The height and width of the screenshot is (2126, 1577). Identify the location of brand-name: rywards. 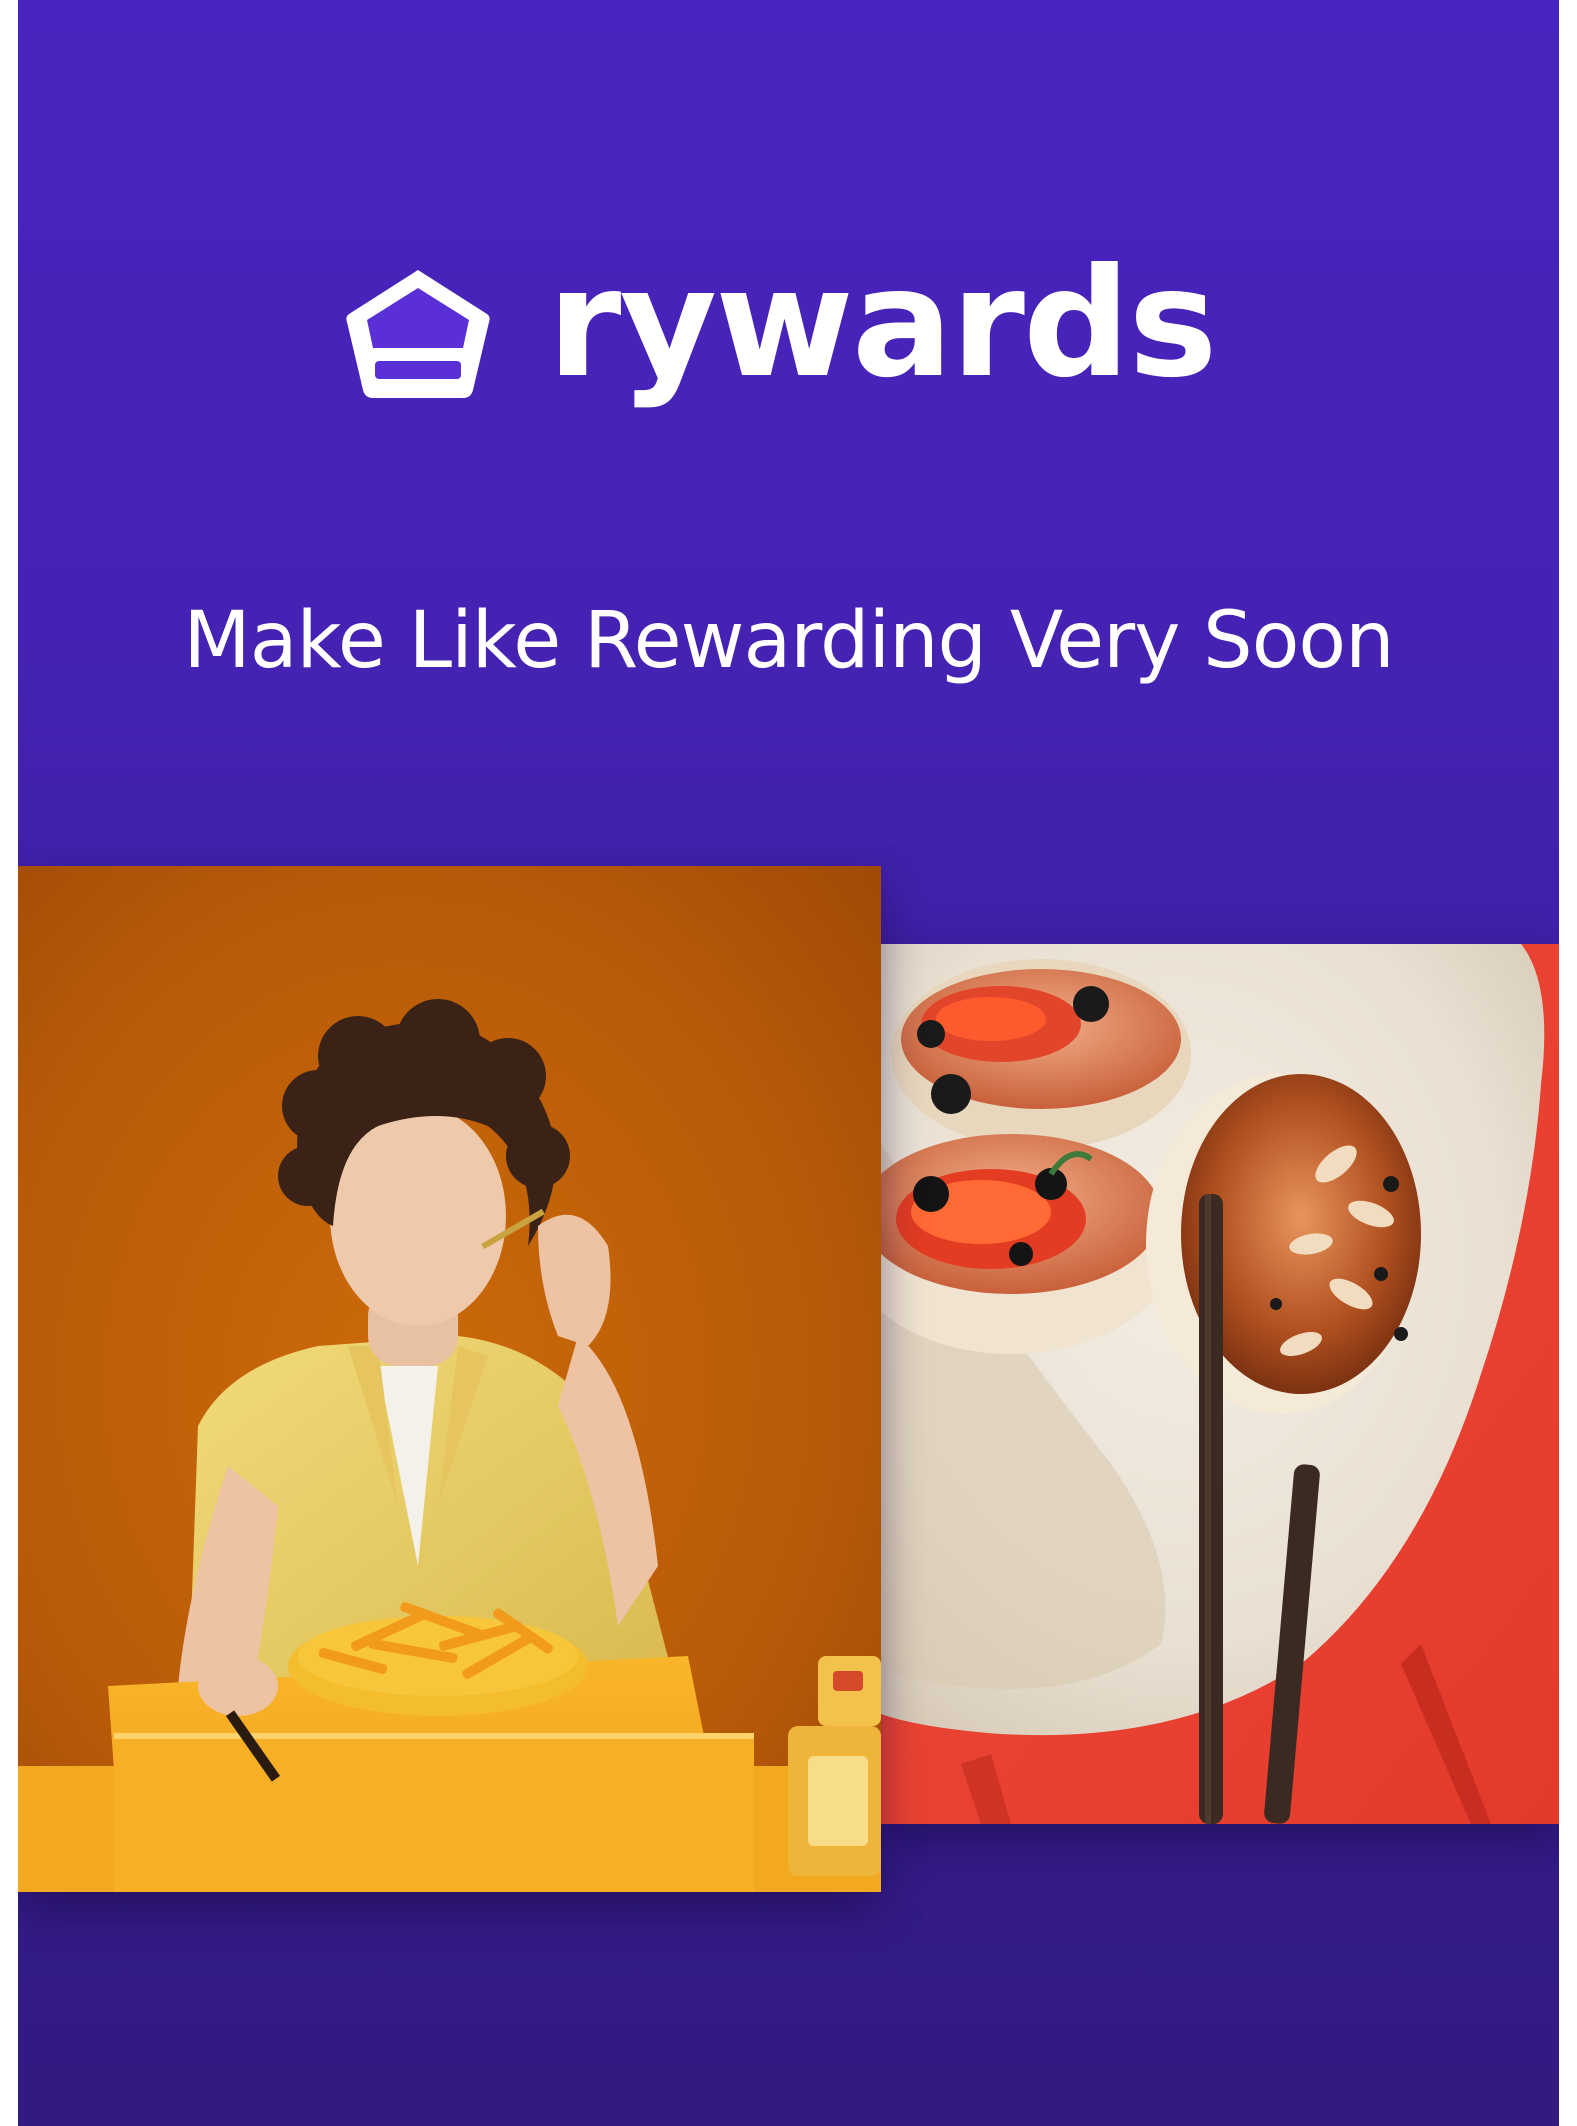
(882, 324).